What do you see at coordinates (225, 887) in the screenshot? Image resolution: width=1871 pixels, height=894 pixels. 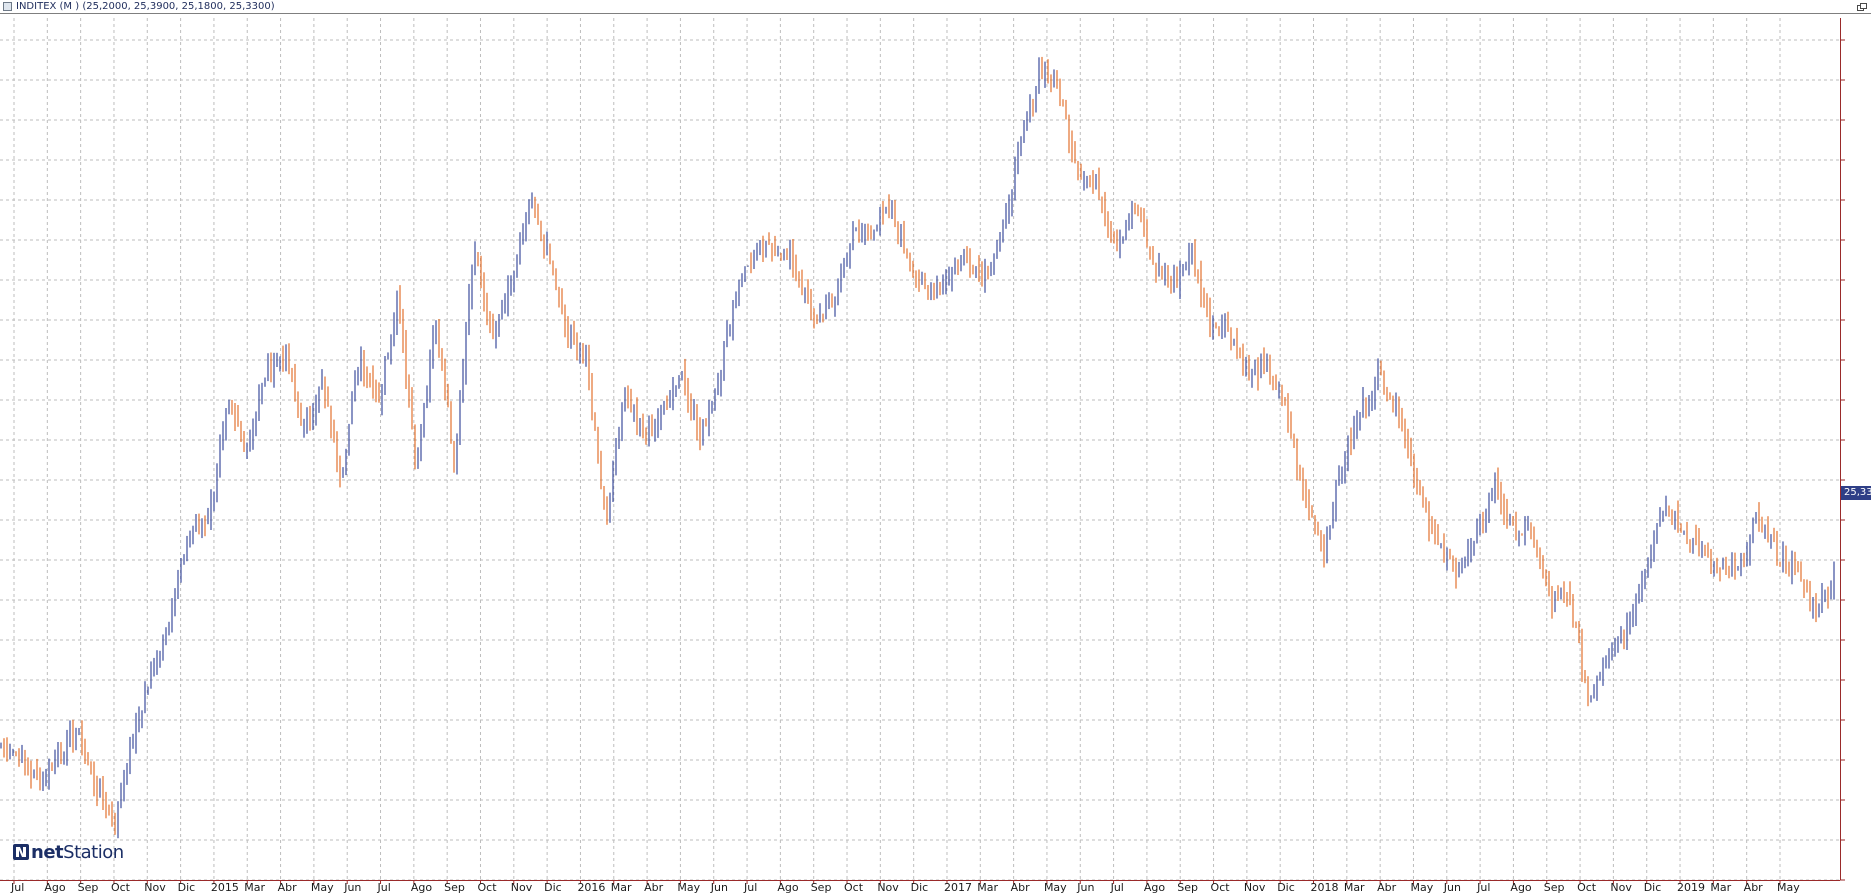 I see `x-tick-label: 2015` at bounding box center [225, 887].